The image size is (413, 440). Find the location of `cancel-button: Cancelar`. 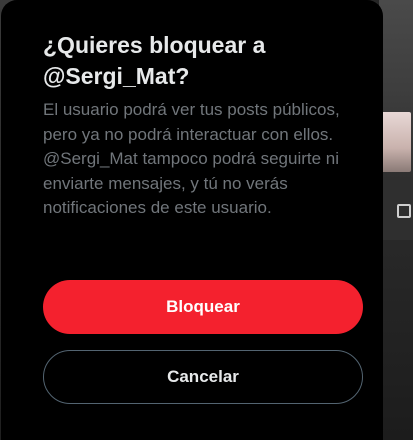

cancel-button: Cancelar is located at coordinates (203, 377).